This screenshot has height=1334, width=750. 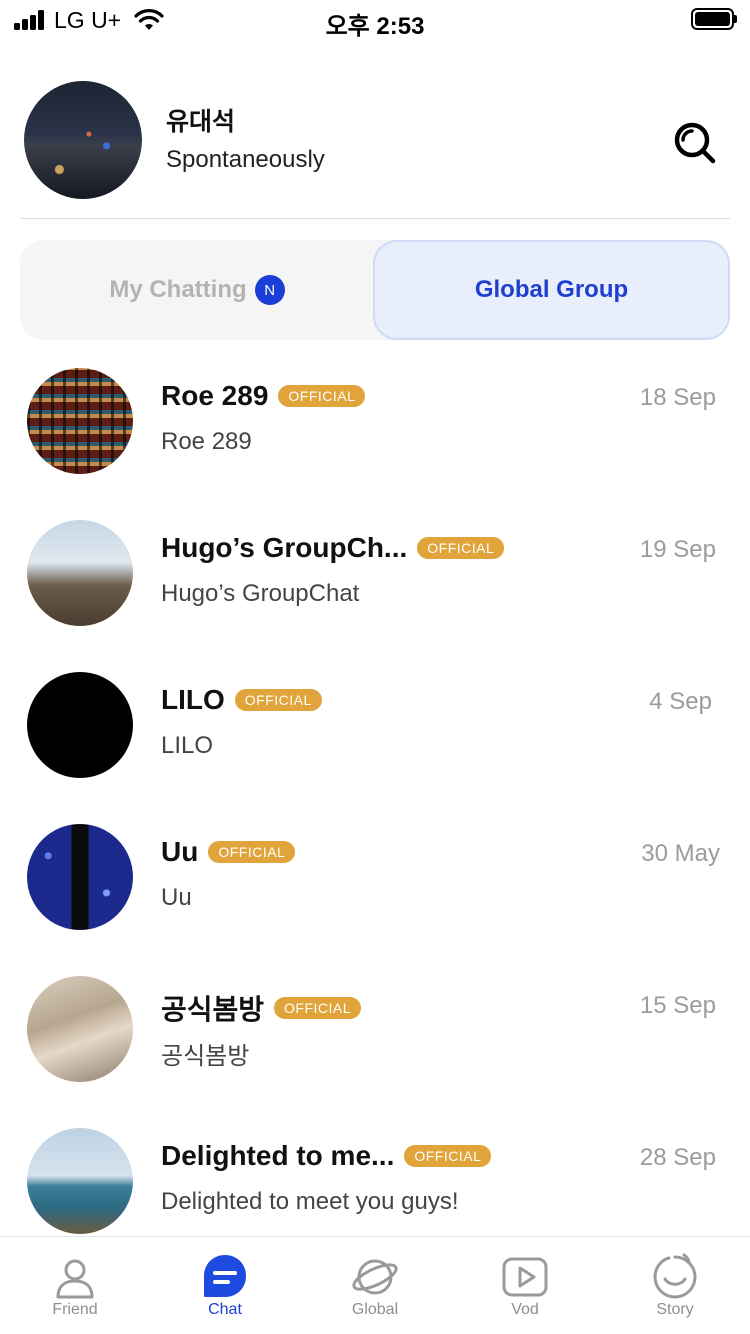 What do you see at coordinates (75, 1279) in the screenshot?
I see `person-icon` at bounding box center [75, 1279].